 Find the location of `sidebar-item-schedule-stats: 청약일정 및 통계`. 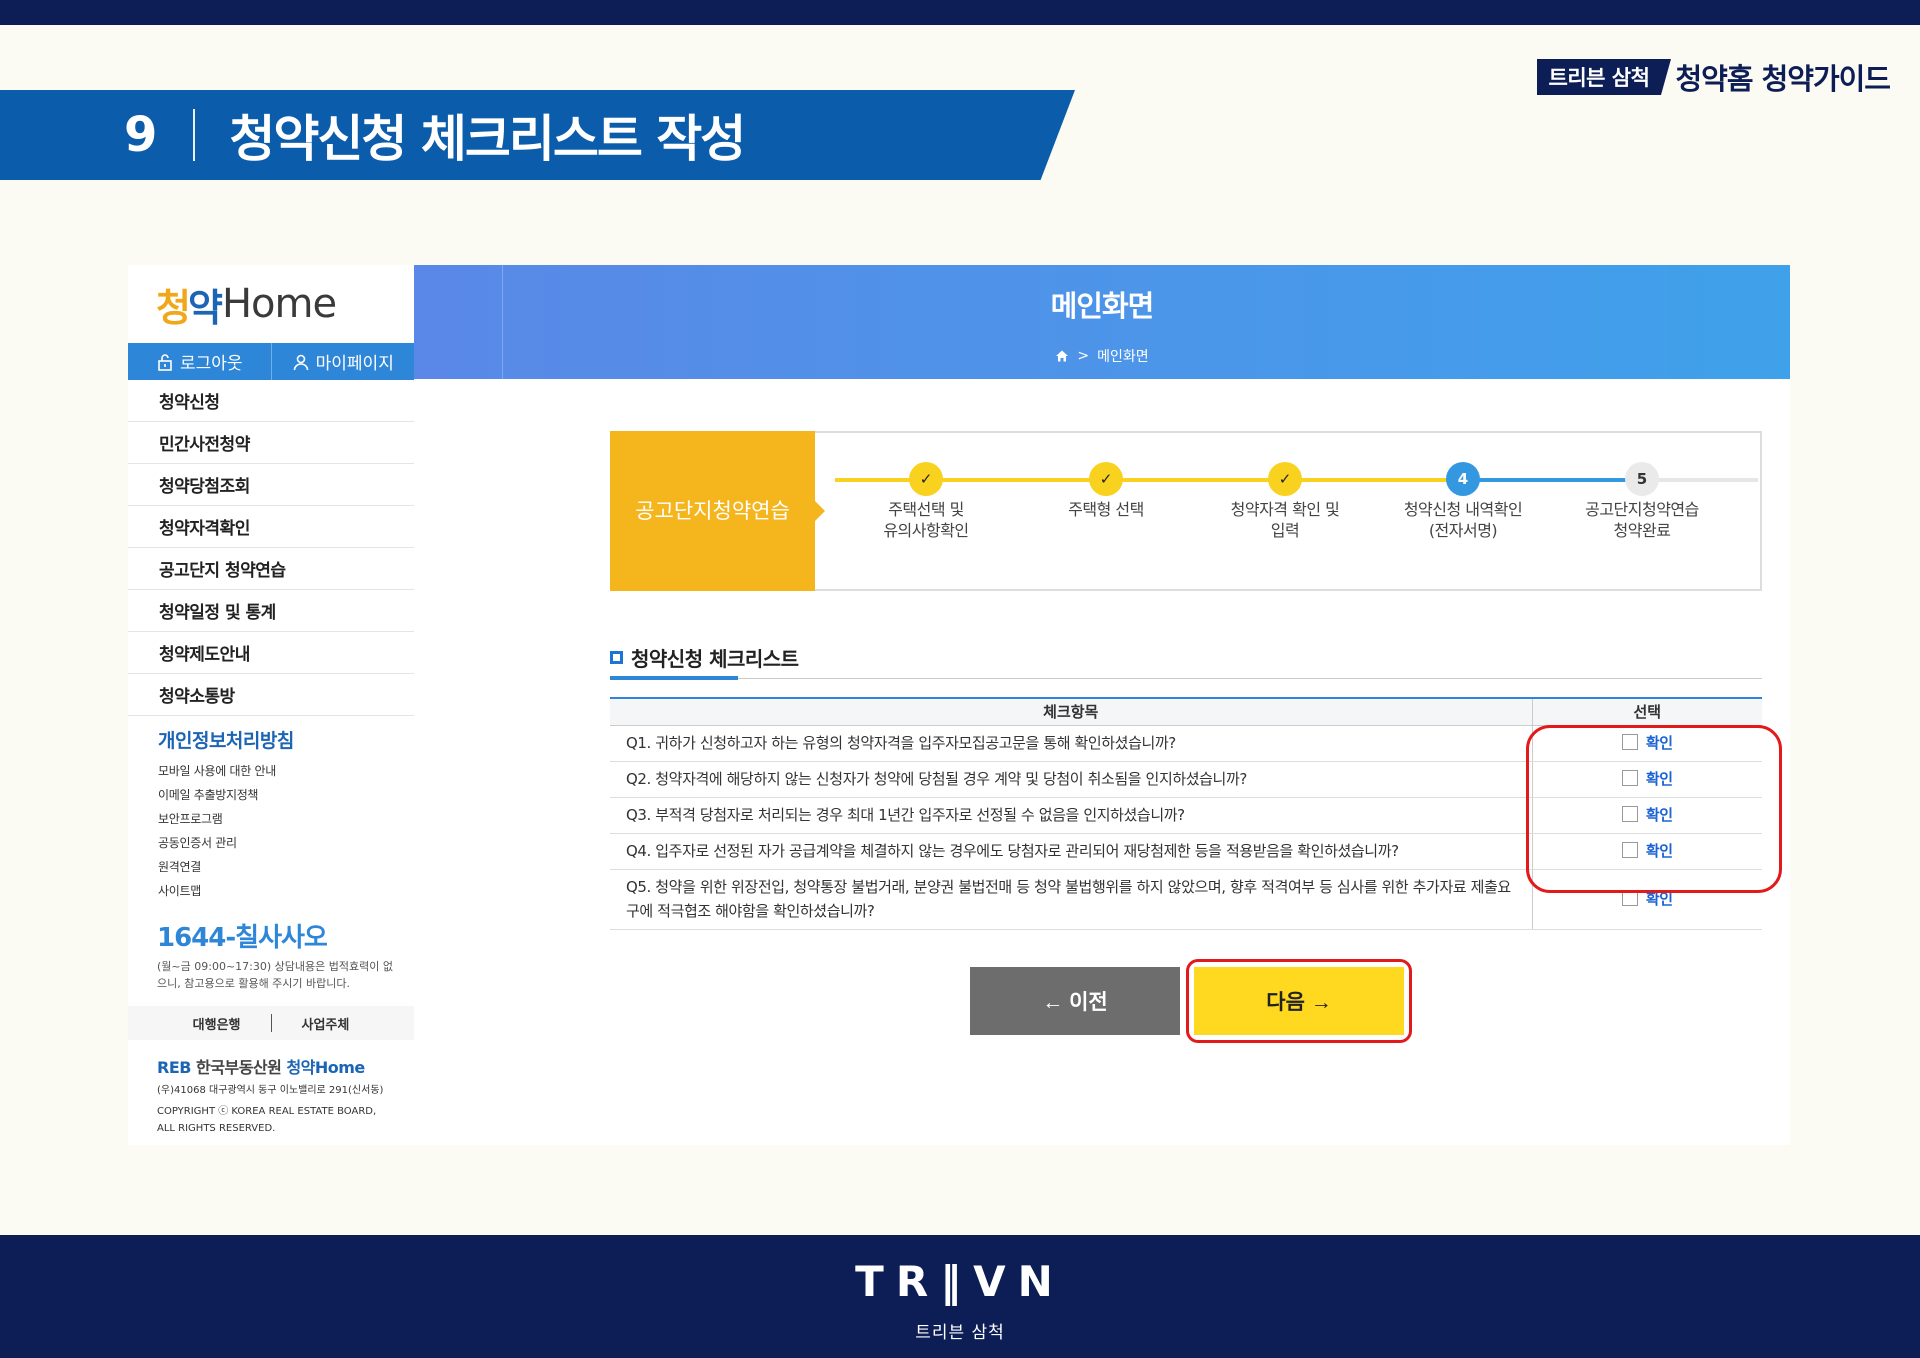

sidebar-item-schedule-stats: 청약일정 및 통계 is located at coordinates (271, 611).